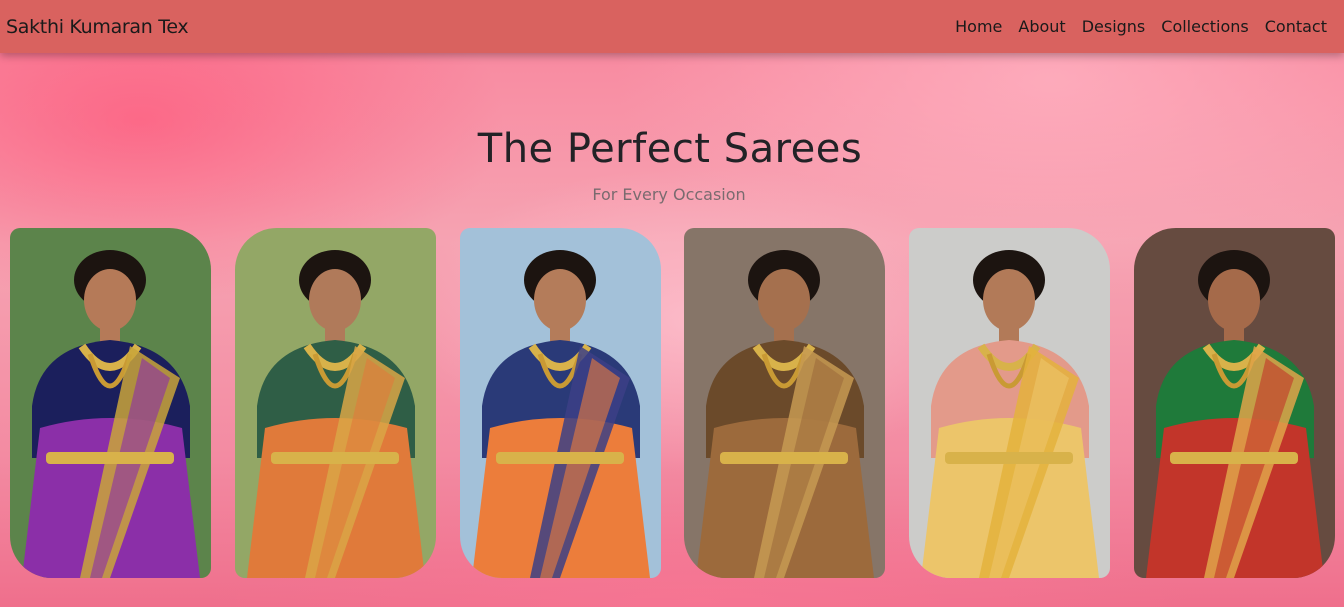 This screenshot has width=1344, height=607. I want to click on brand-logo-text: Sakthi Kumaran Tex, so click(97, 27).